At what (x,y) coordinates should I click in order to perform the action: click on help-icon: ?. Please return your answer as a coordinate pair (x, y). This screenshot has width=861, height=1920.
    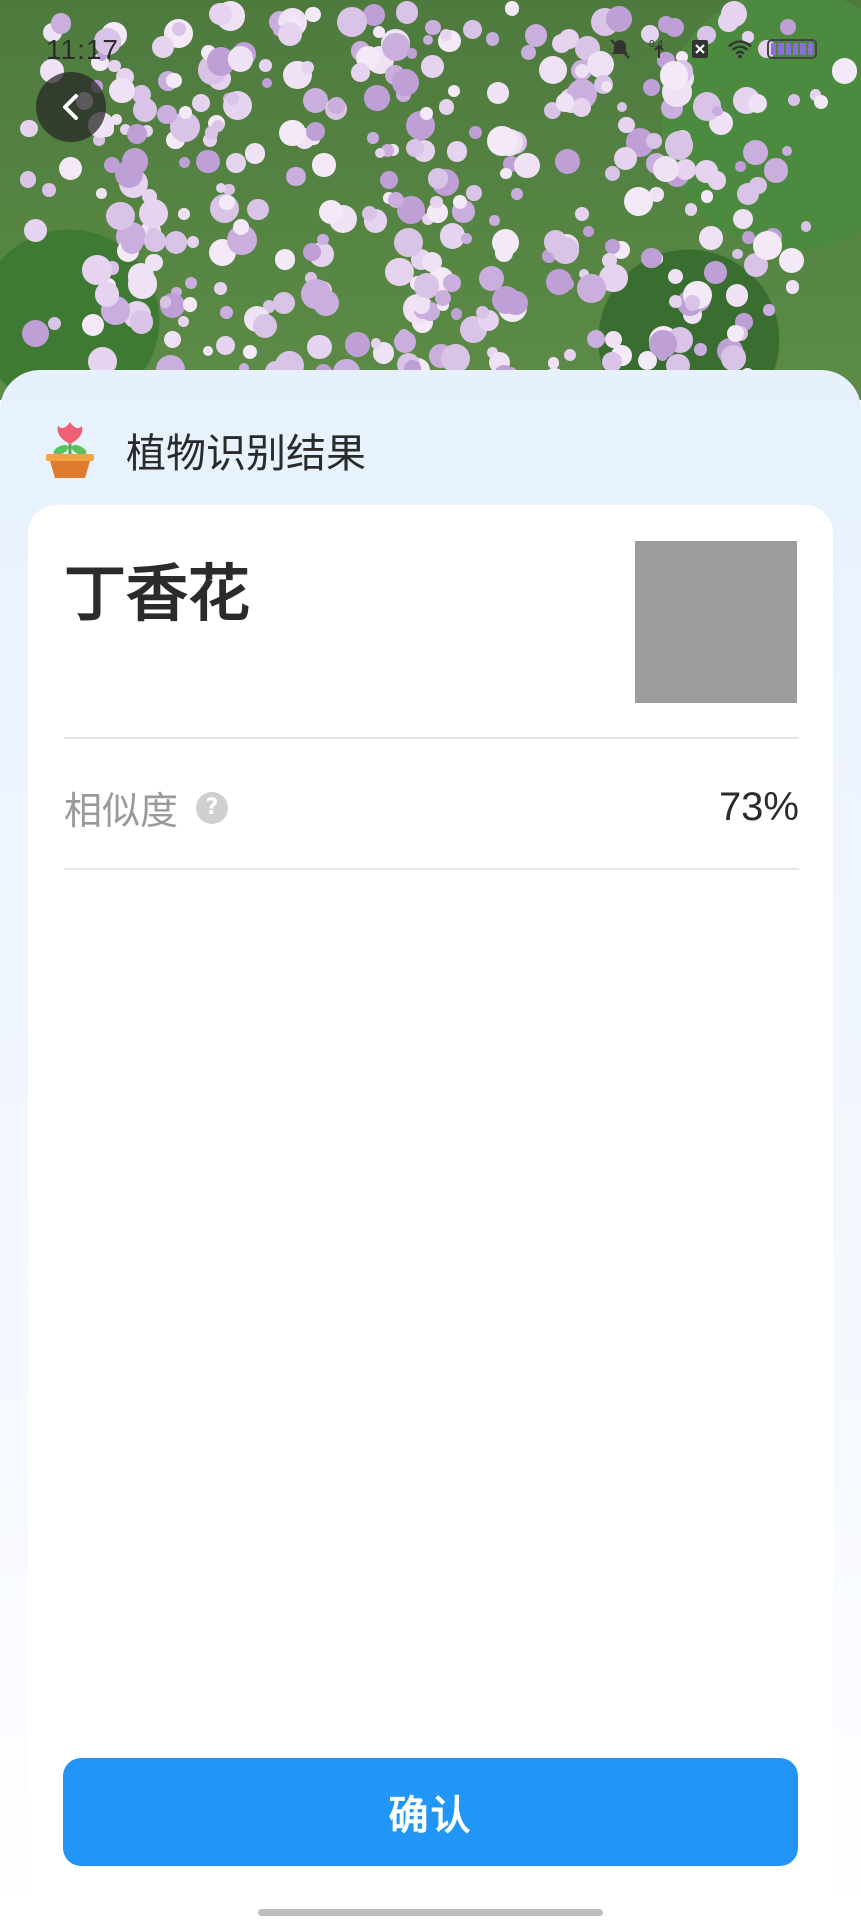
    Looking at the image, I should click on (212, 807).